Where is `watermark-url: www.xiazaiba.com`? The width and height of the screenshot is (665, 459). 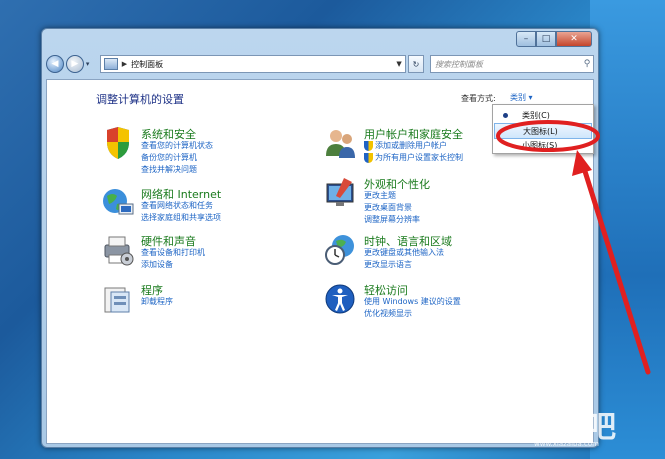 watermark-url: www.xiazaiba.com is located at coordinates (566, 444).